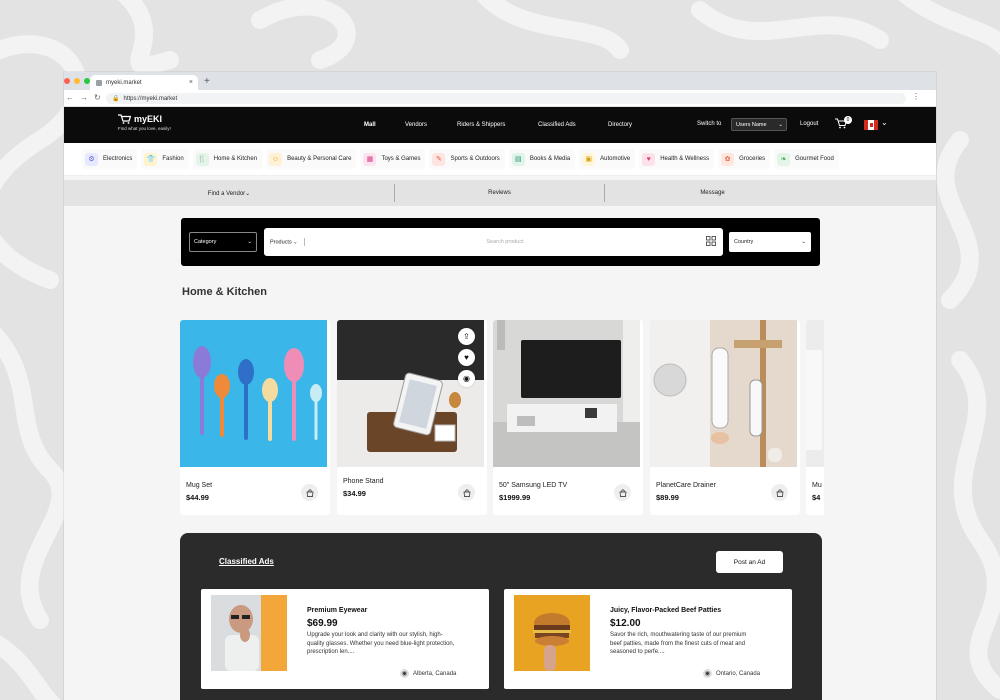  I want to click on cart-count-badge: 0, so click(848, 120).